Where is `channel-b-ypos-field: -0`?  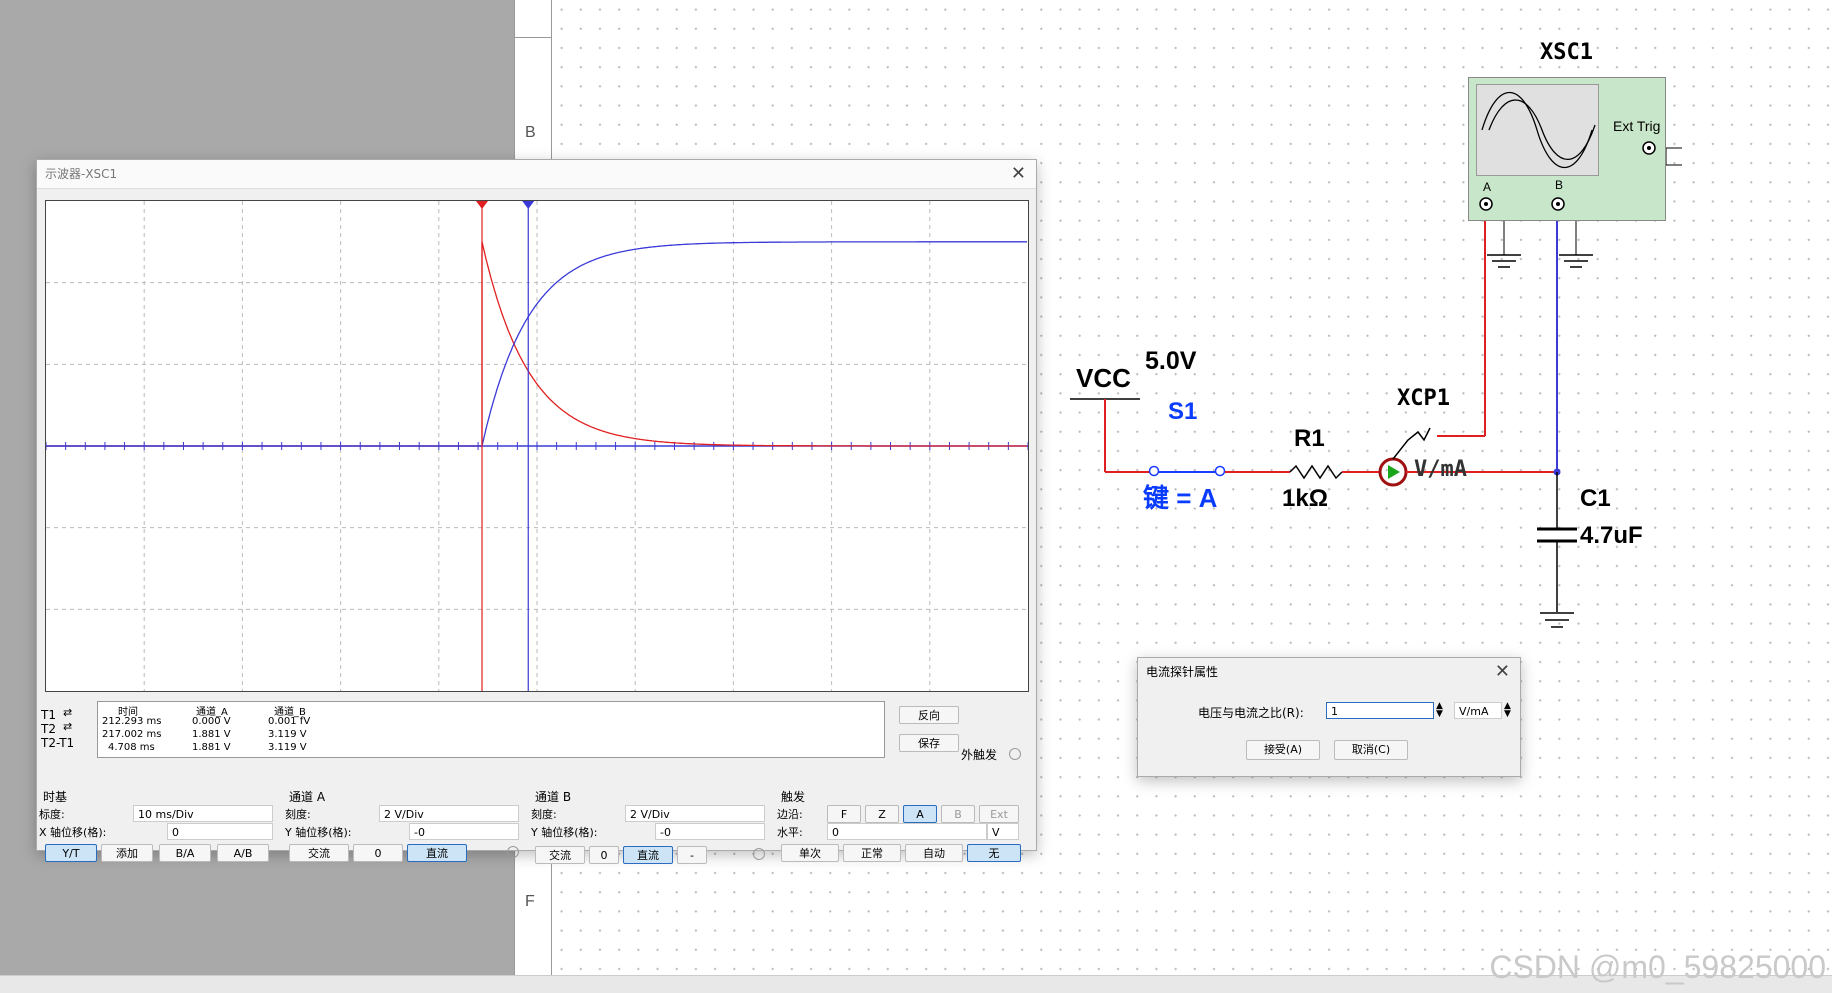 channel-b-ypos-field: -0 is located at coordinates (710, 831).